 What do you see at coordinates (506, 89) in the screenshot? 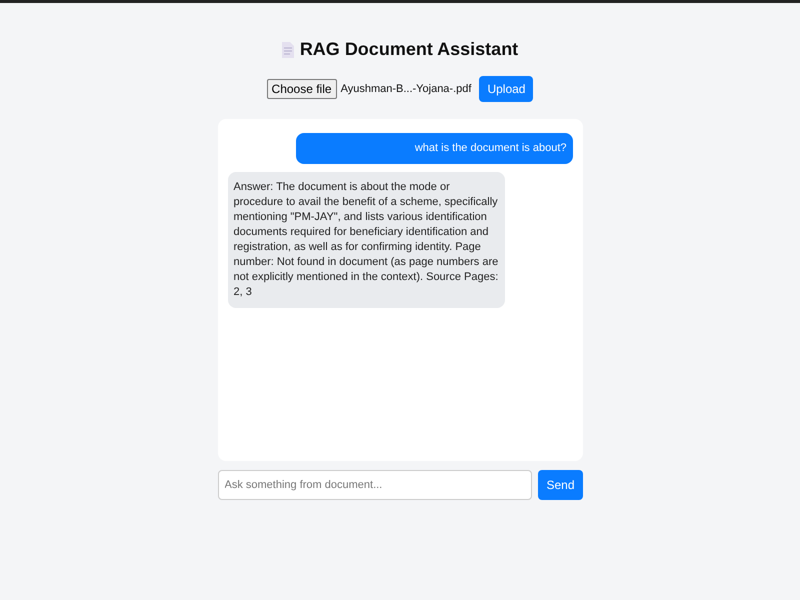
I see `upload-button: Upload` at bounding box center [506, 89].